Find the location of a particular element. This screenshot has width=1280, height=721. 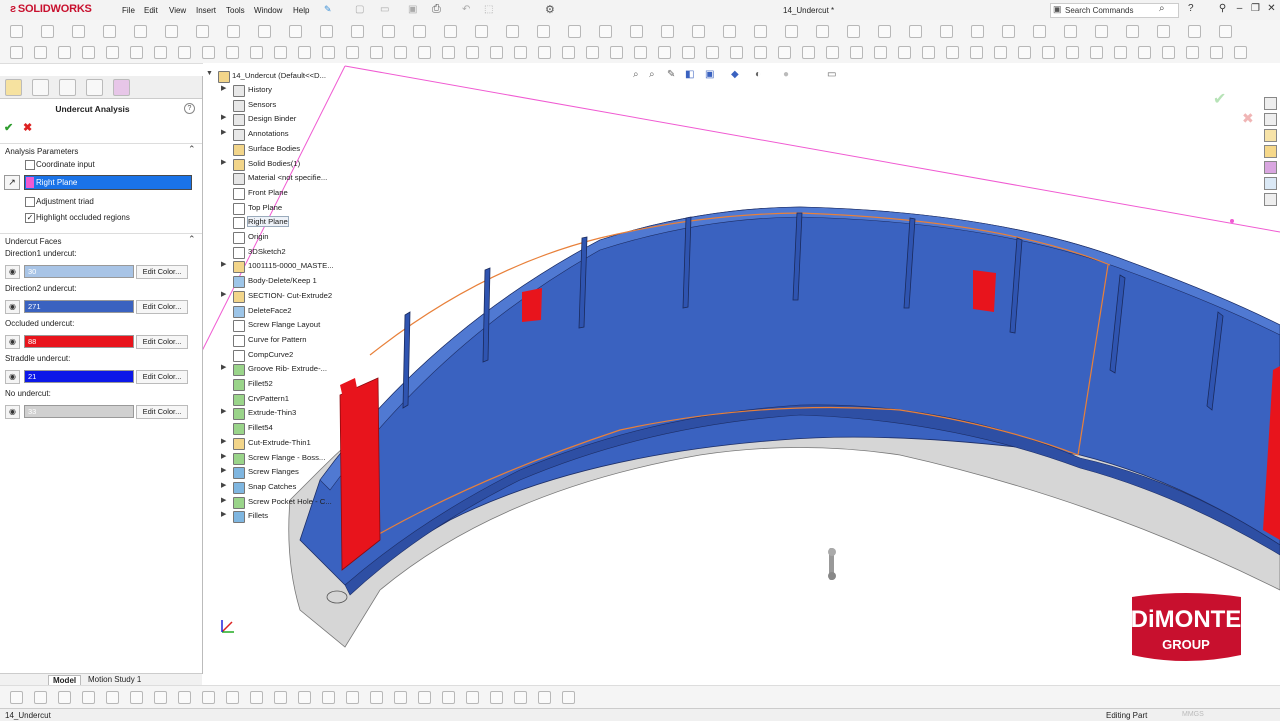

options-gear-icon: ⚙ is located at coordinates (550, 9).